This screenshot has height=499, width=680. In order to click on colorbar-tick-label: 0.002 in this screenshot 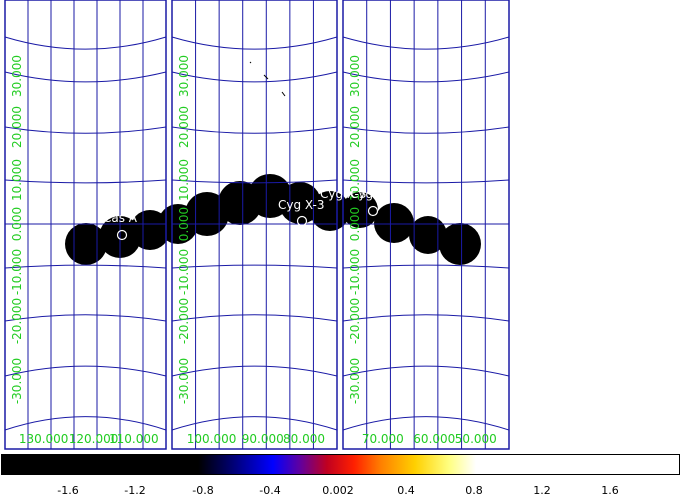, I will do `click(338, 490)`.